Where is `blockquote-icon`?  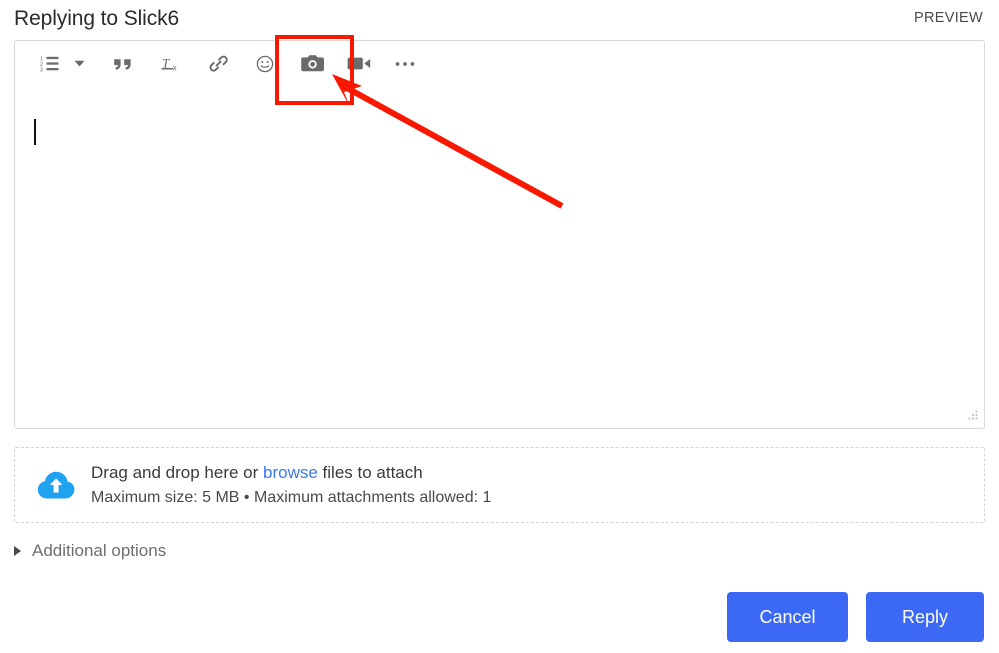 blockquote-icon is located at coordinates (123, 64).